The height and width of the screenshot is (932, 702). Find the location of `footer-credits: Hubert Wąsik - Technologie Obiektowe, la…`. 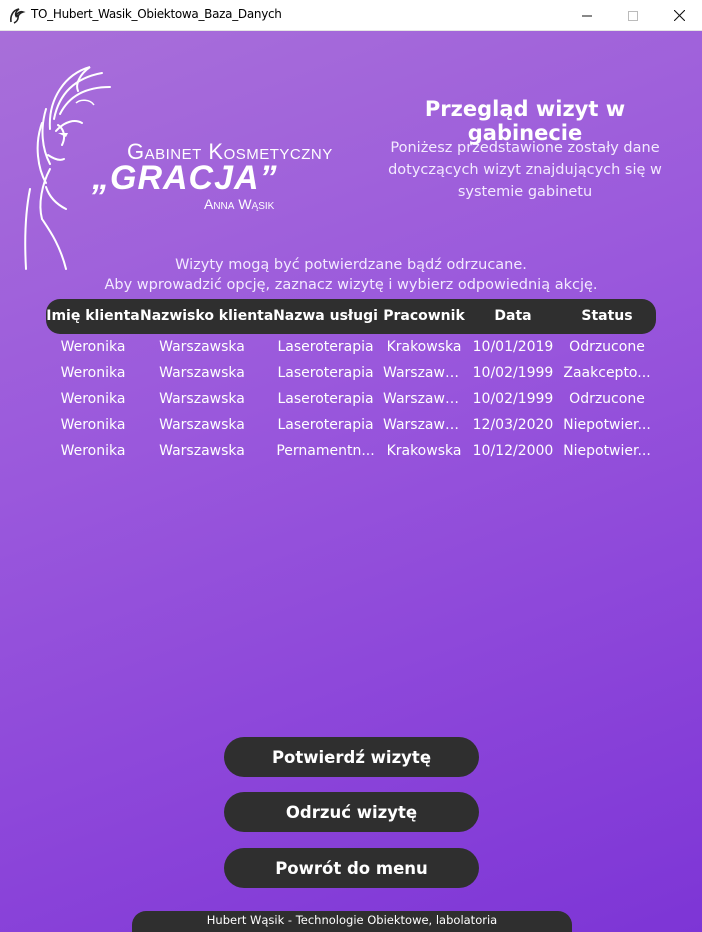

footer-credits: Hubert Wąsik - Technologie Obiektowe, la… is located at coordinates (352, 921).